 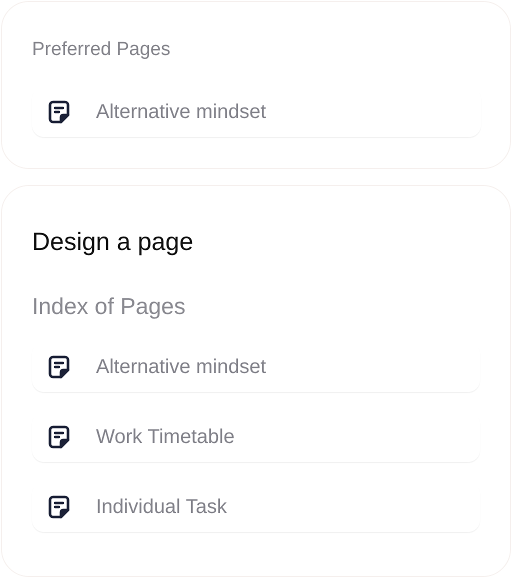 What do you see at coordinates (256, 437) in the screenshot?
I see `page-item: Work Timetable` at bounding box center [256, 437].